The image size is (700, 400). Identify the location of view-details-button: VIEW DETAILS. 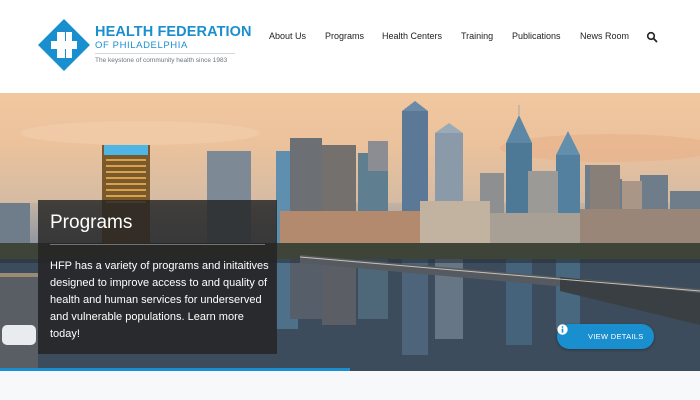
(605, 336).